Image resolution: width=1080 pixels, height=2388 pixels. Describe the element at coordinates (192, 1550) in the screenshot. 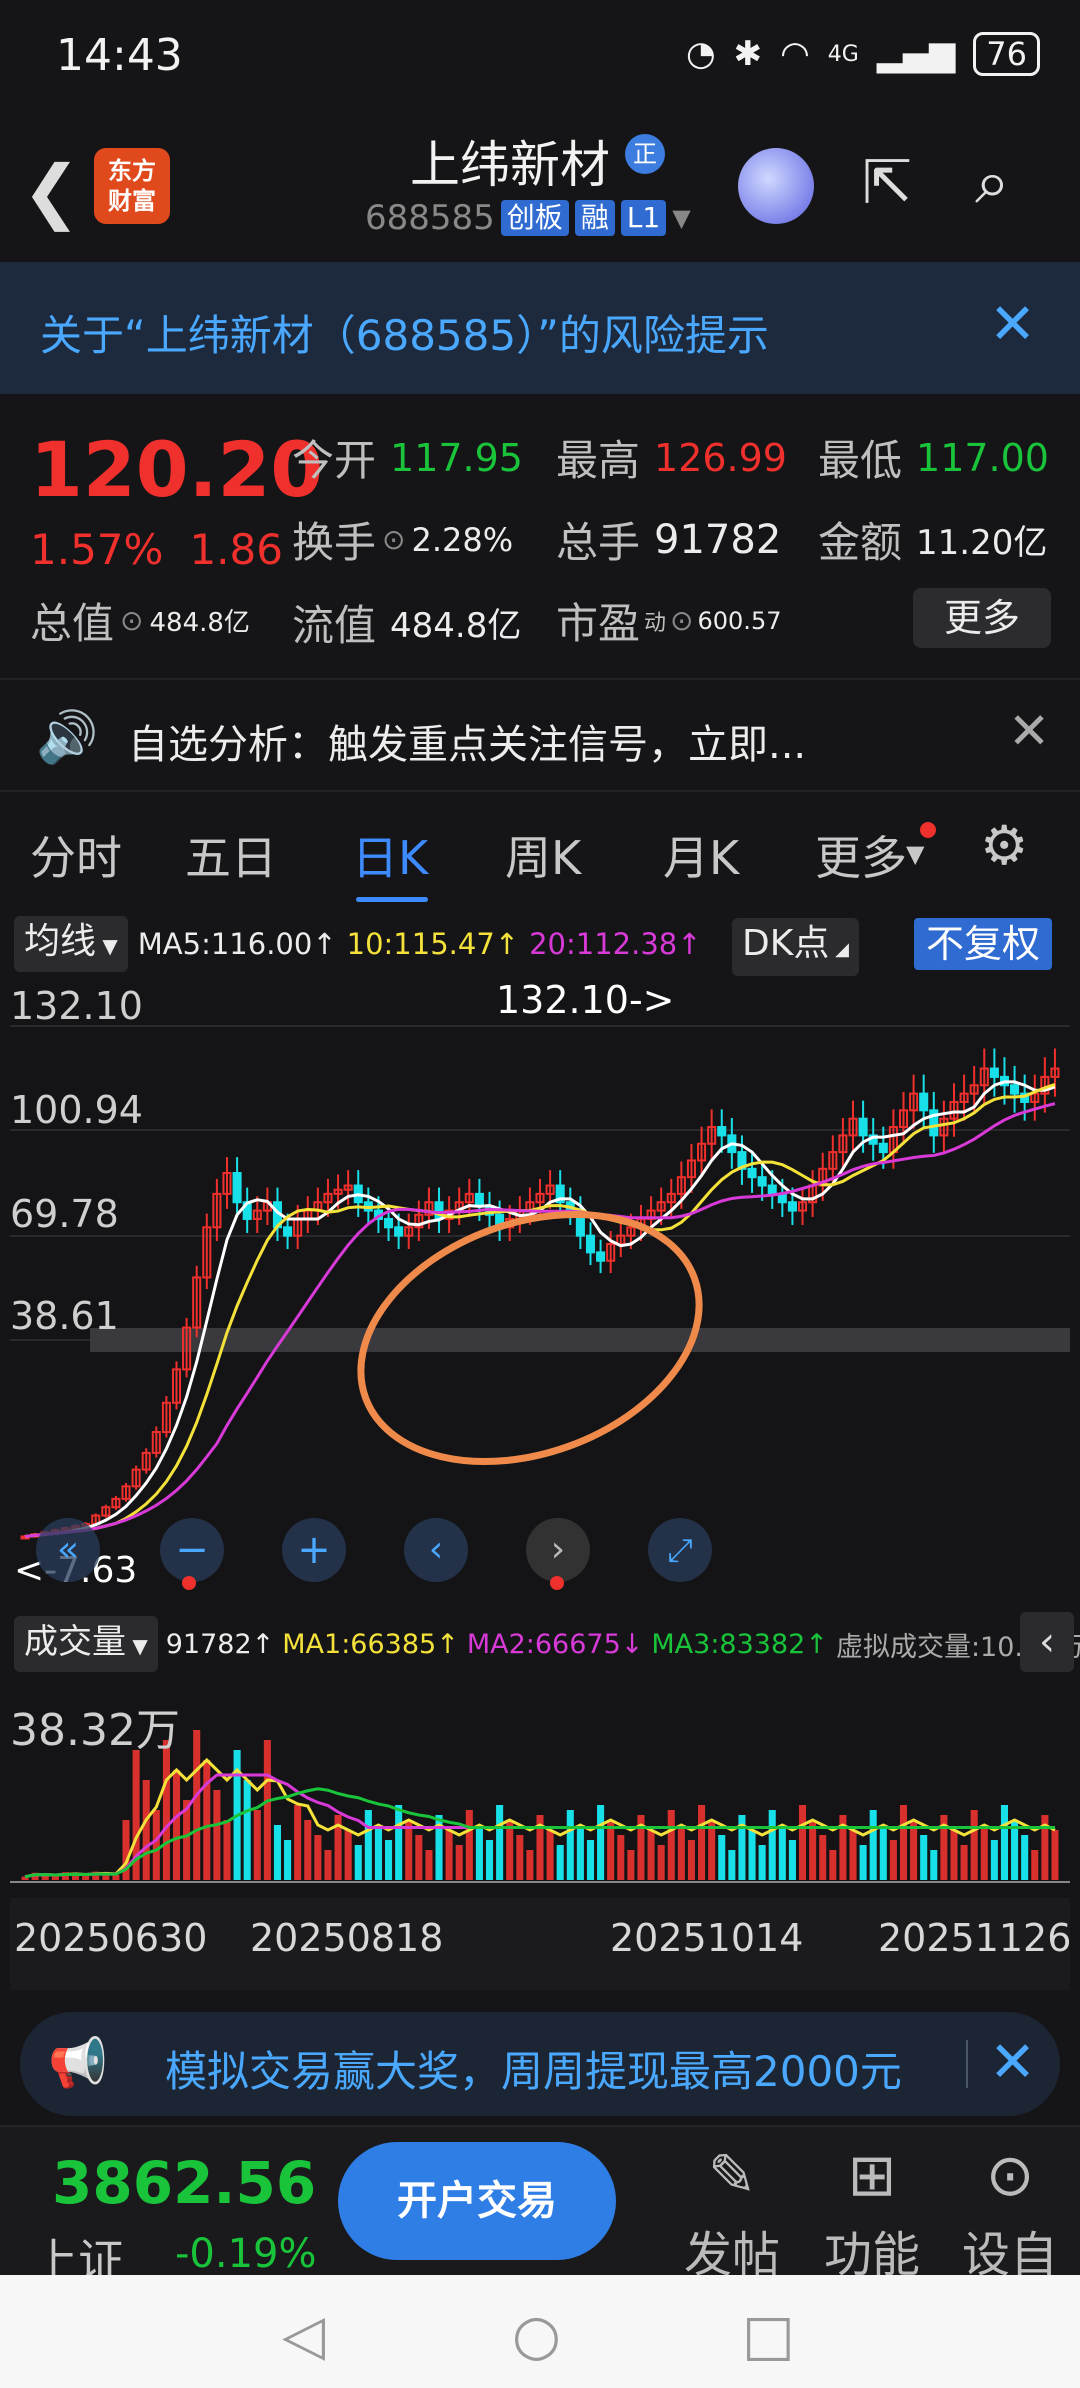

I see `zoom-out-icon: −` at that location.